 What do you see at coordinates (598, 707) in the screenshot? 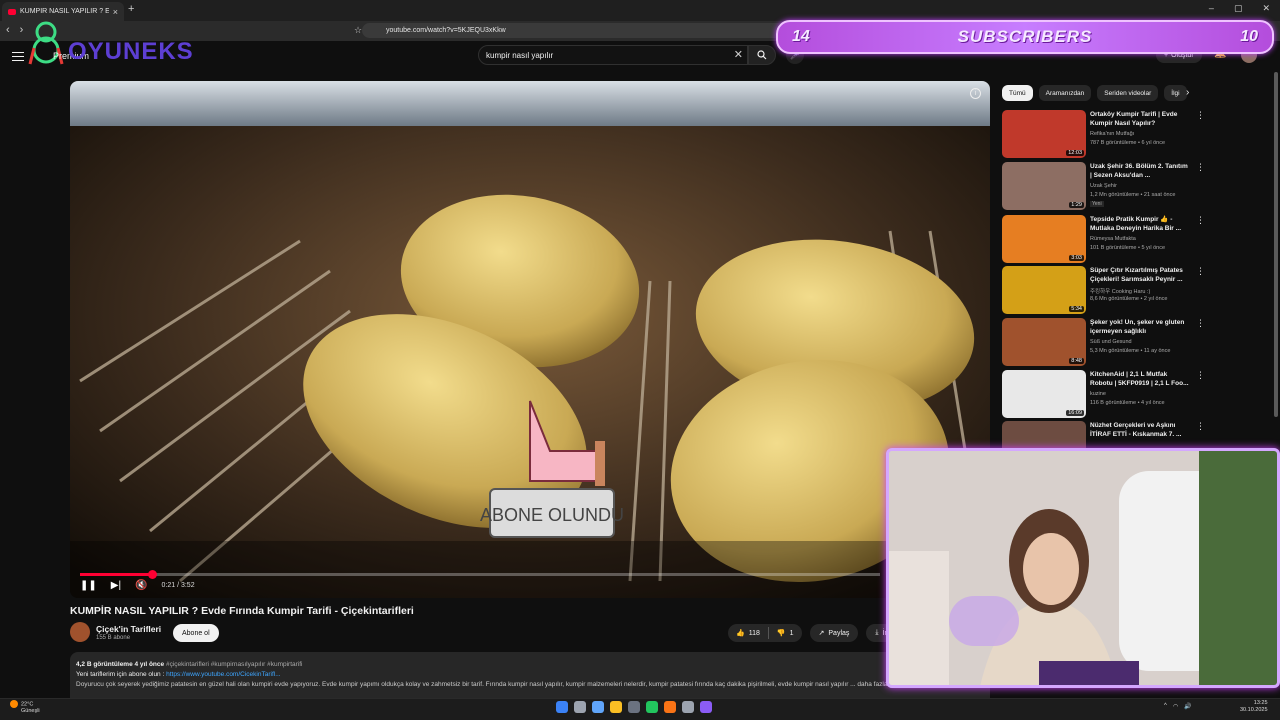
I see `task-view-icon` at bounding box center [598, 707].